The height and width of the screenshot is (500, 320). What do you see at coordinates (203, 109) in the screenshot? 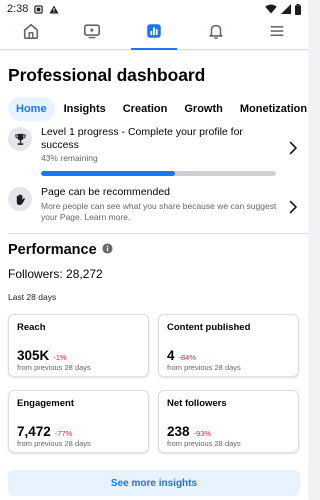
I see `pill-growth: Growth` at bounding box center [203, 109].